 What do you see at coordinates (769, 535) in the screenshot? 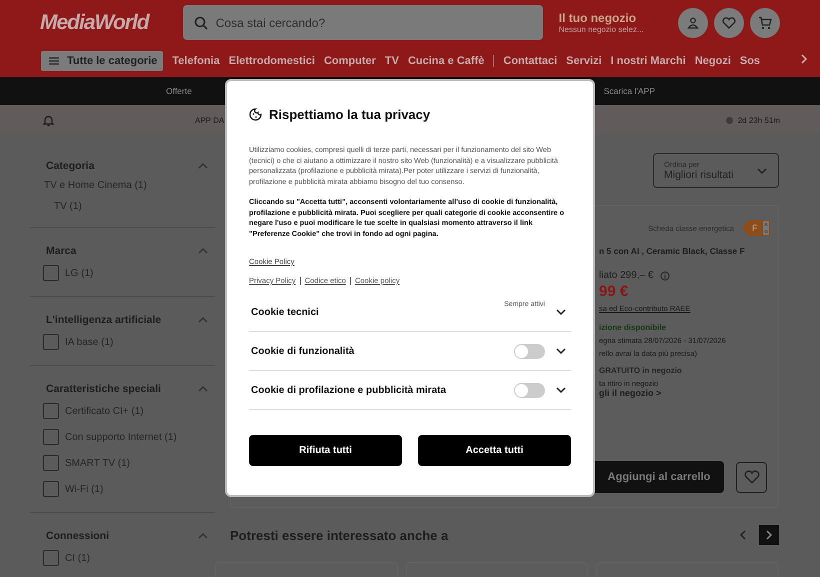
I see `next-button` at bounding box center [769, 535].